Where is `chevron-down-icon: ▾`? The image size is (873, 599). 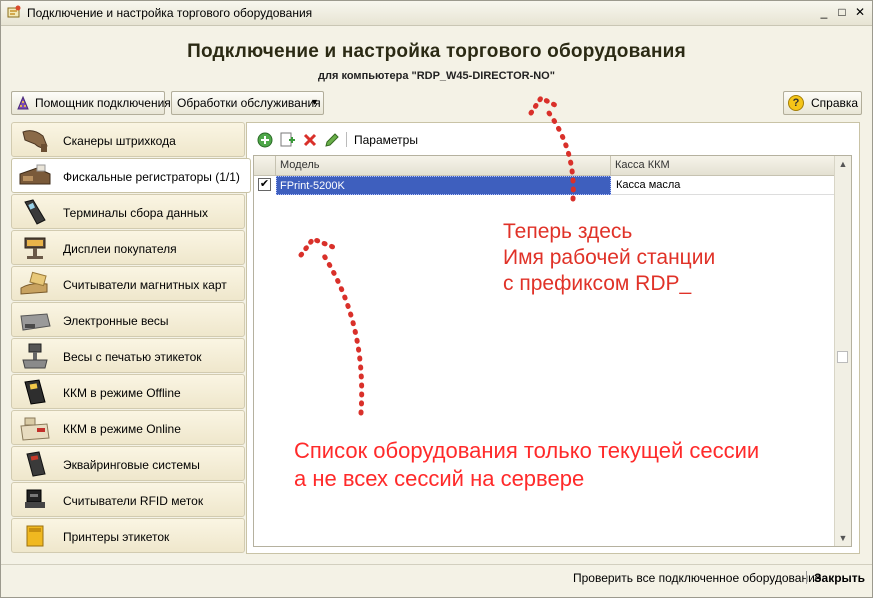
chevron-down-icon: ▾ is located at coordinates (315, 102).